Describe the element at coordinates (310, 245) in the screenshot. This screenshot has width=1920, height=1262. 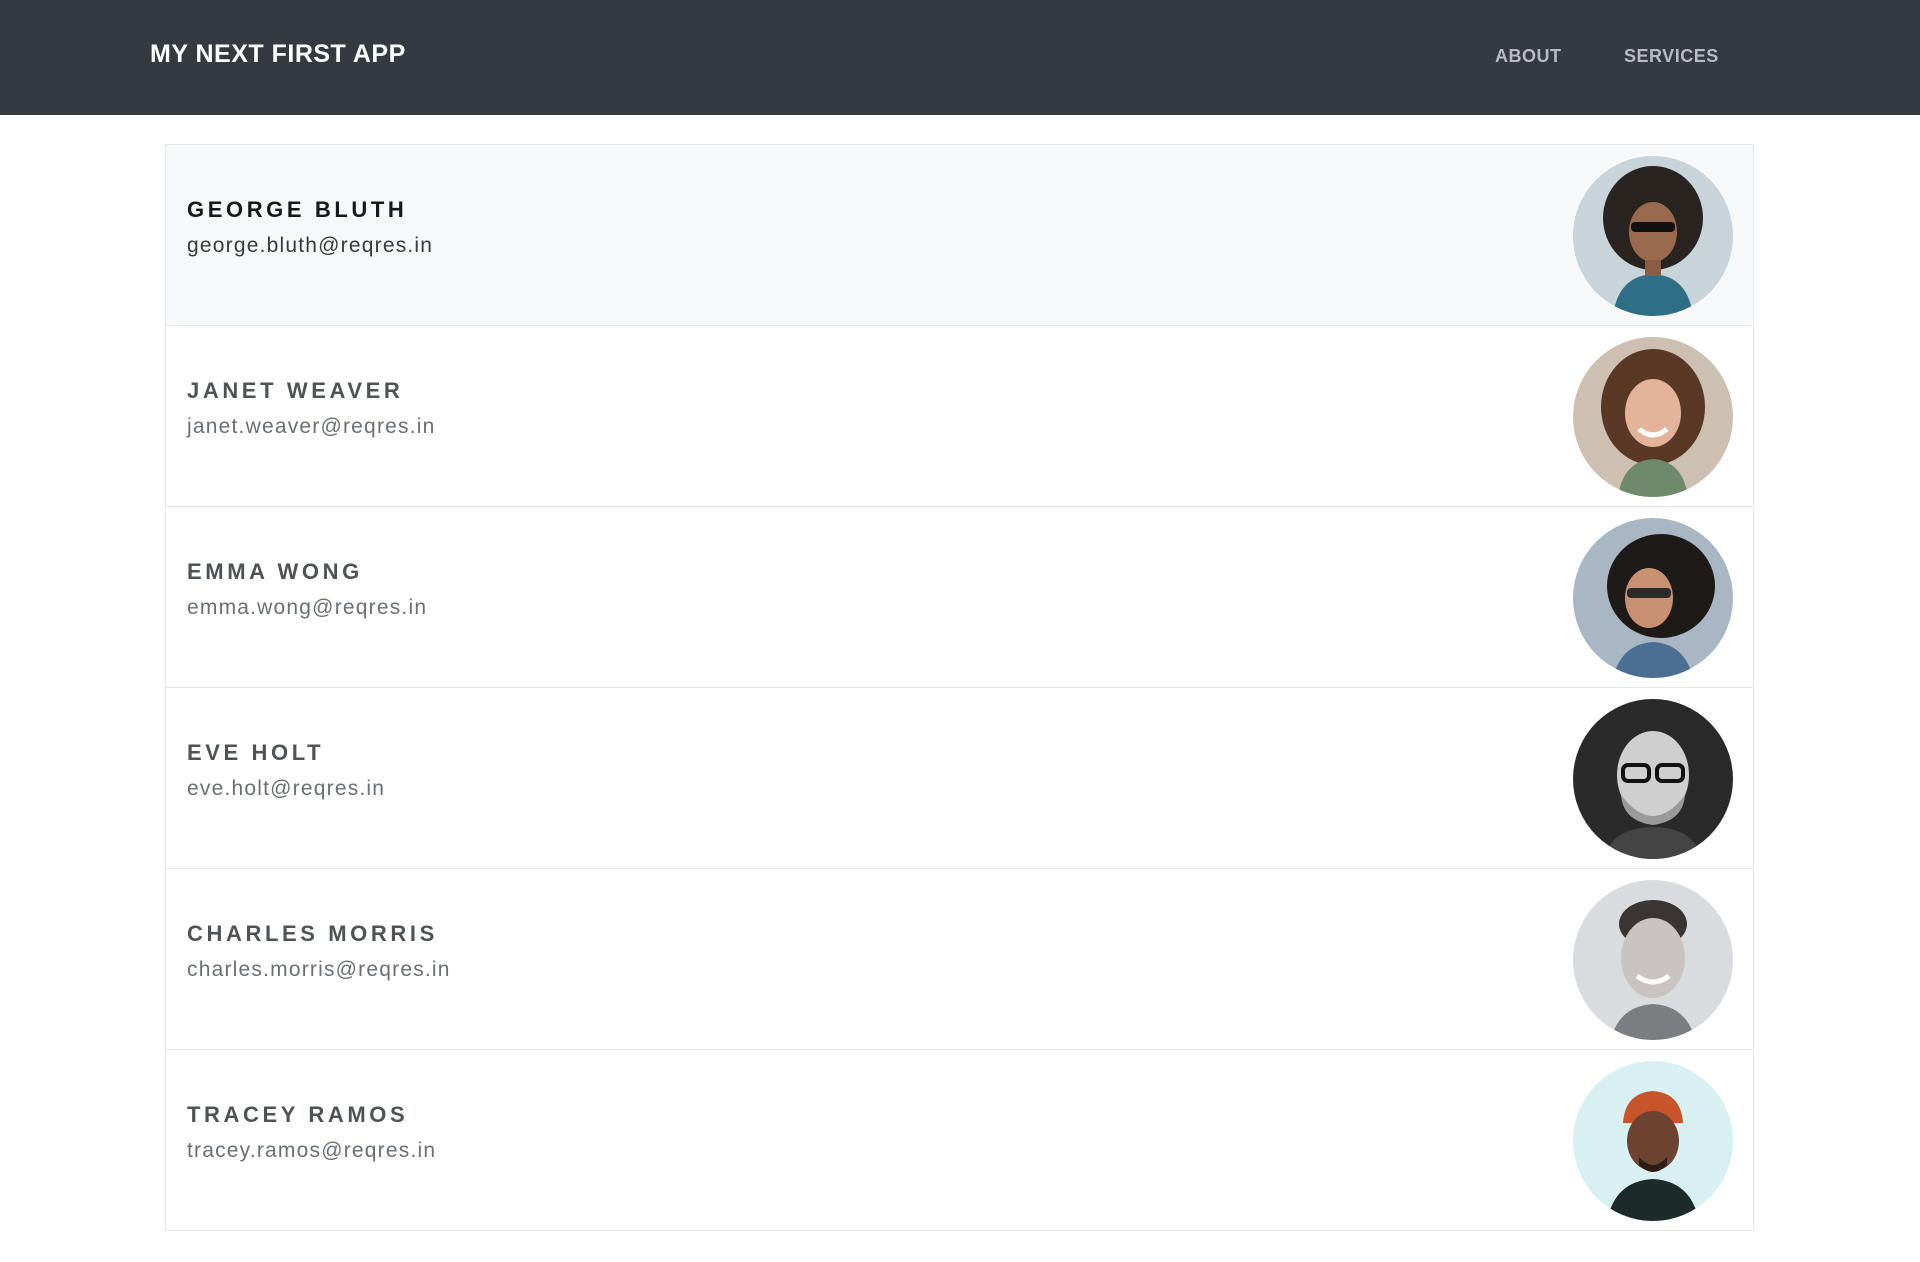
I see `user-email: george.bluth@reqres.in` at that location.